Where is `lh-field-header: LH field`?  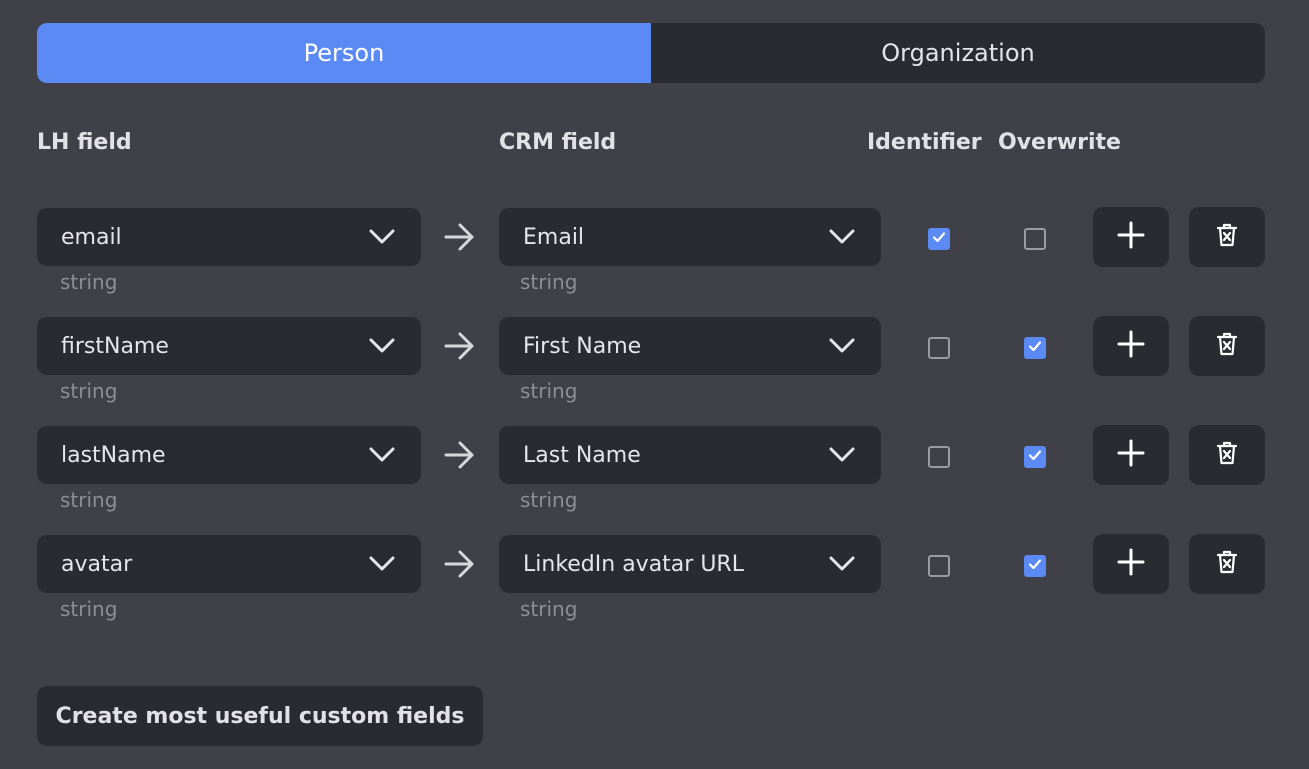 lh-field-header: LH field is located at coordinates (84, 142).